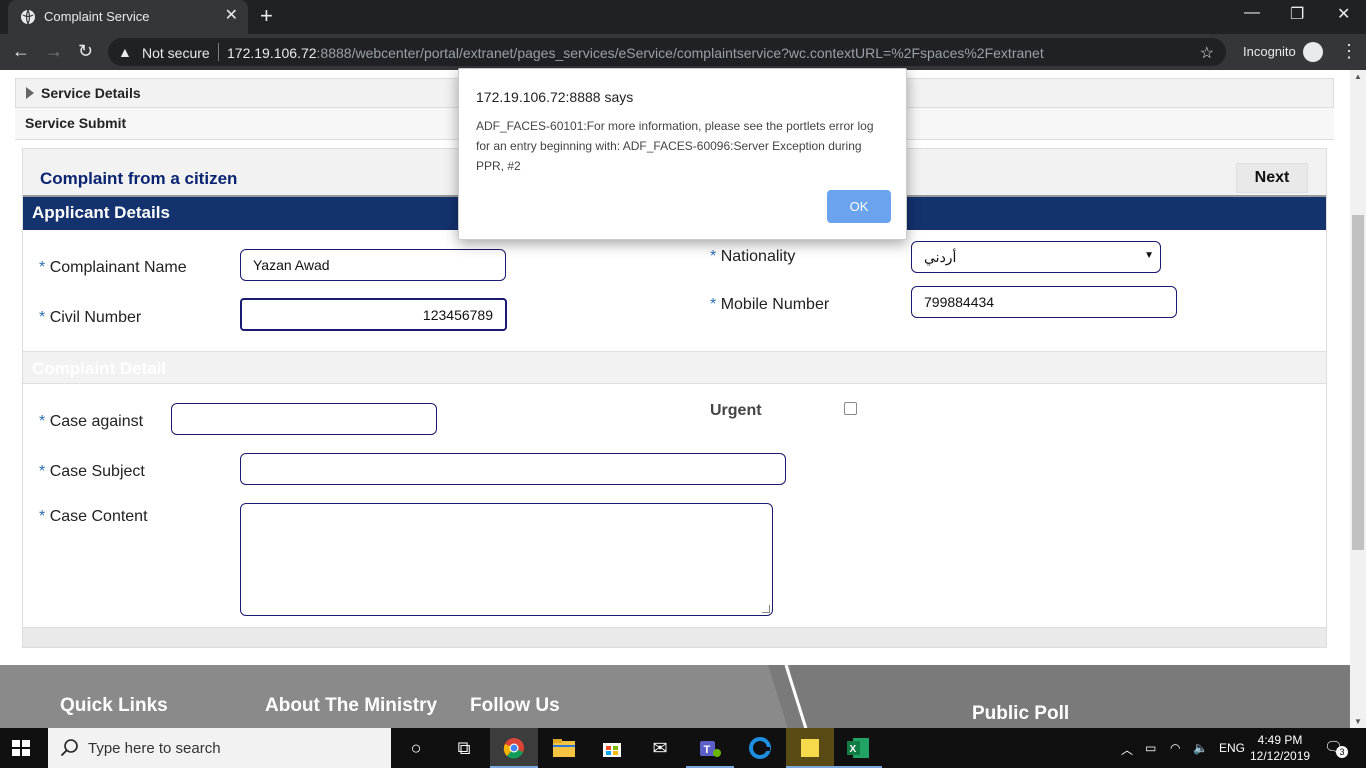 This screenshot has width=1366, height=768. I want to click on excel-icon: X, so click(858, 748).